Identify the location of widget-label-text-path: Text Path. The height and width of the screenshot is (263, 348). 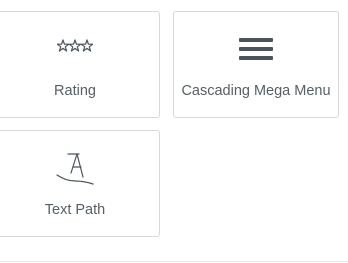
(75, 210).